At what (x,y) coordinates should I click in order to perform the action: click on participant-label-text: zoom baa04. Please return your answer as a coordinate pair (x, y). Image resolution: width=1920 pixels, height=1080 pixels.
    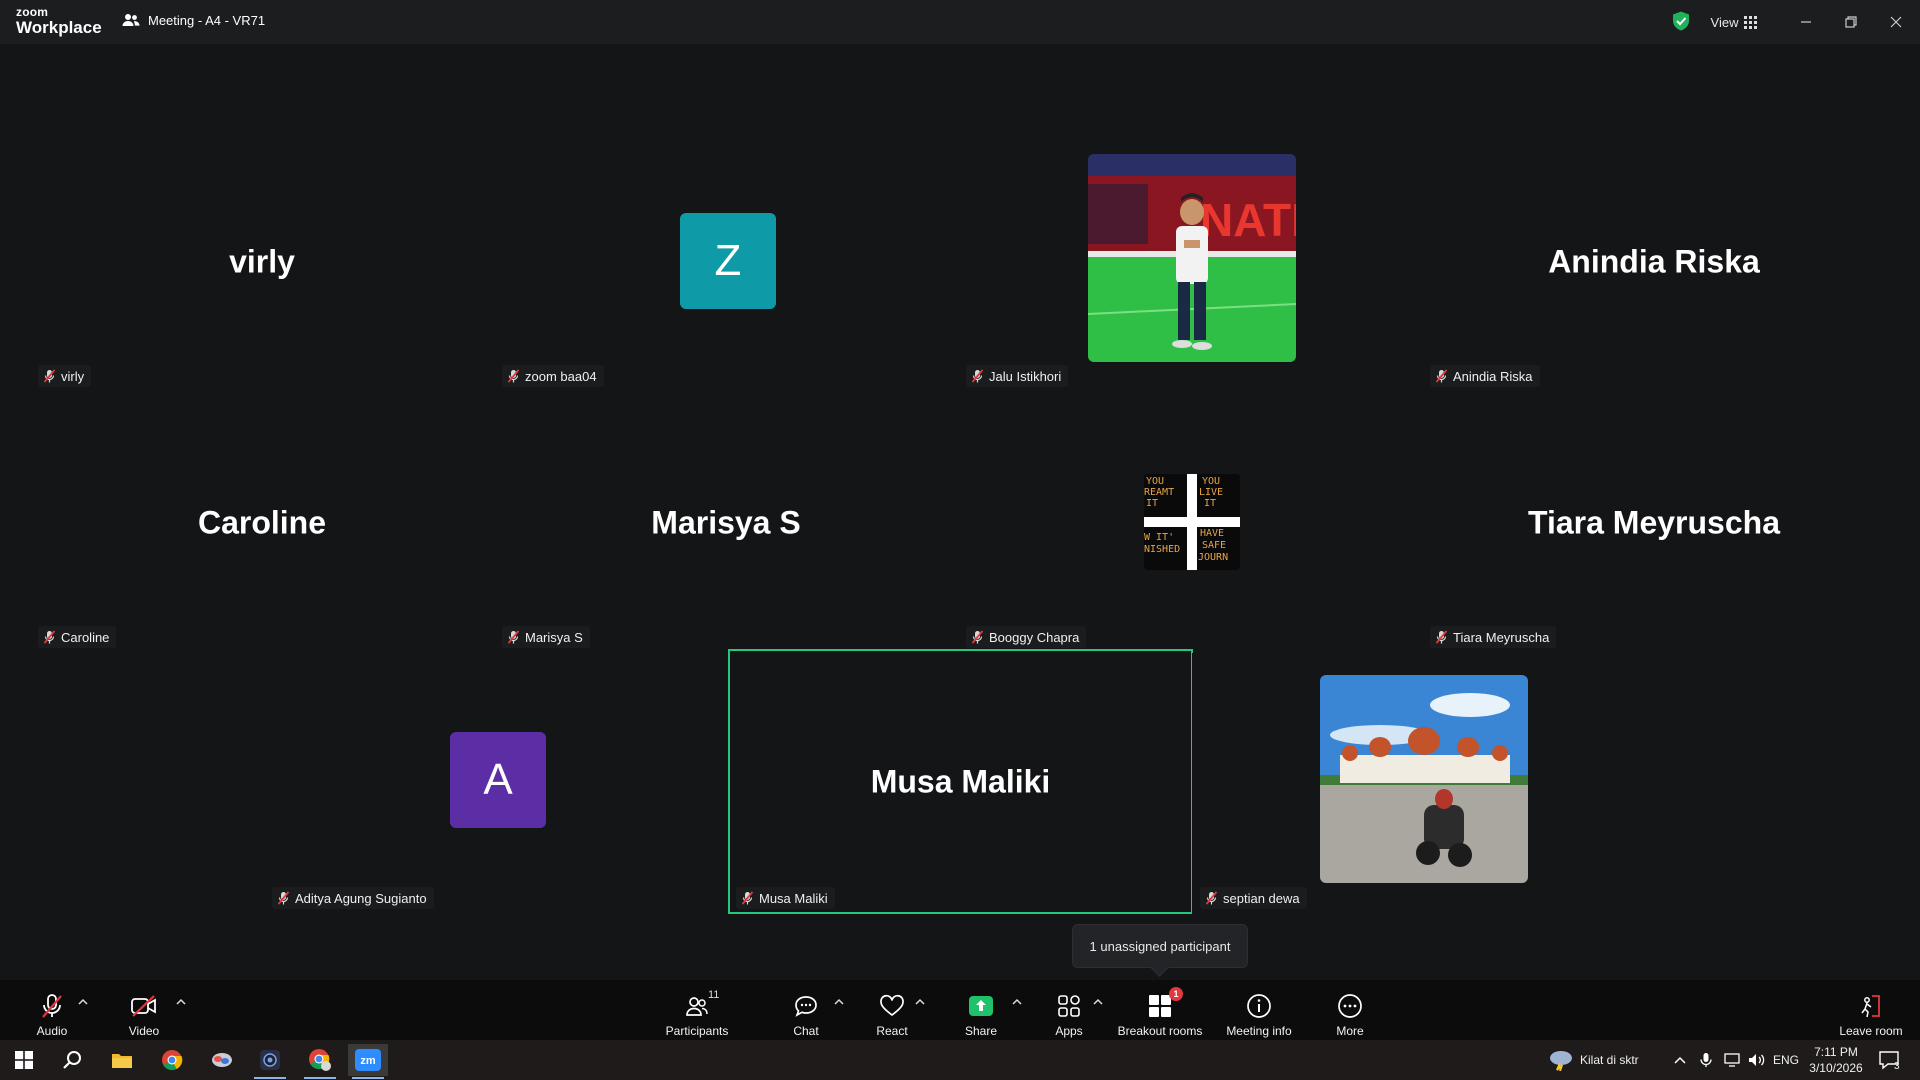
    Looking at the image, I should click on (561, 376).